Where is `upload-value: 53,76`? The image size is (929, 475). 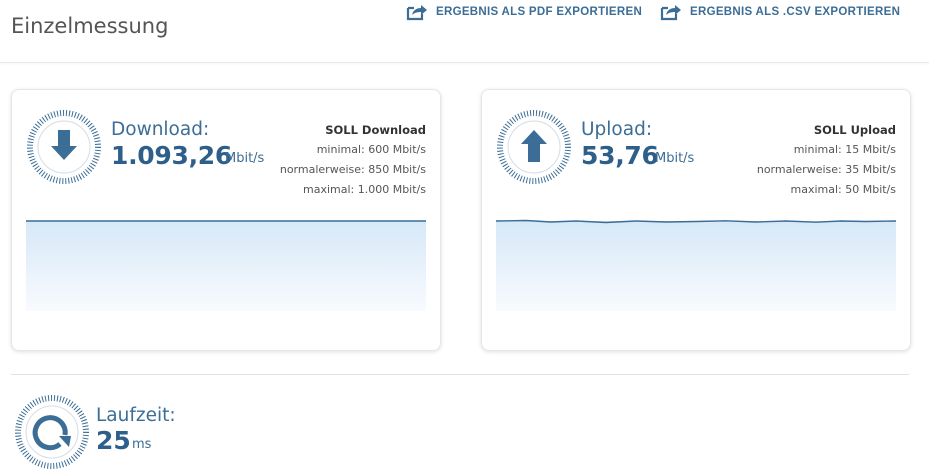 upload-value: 53,76 is located at coordinates (620, 155).